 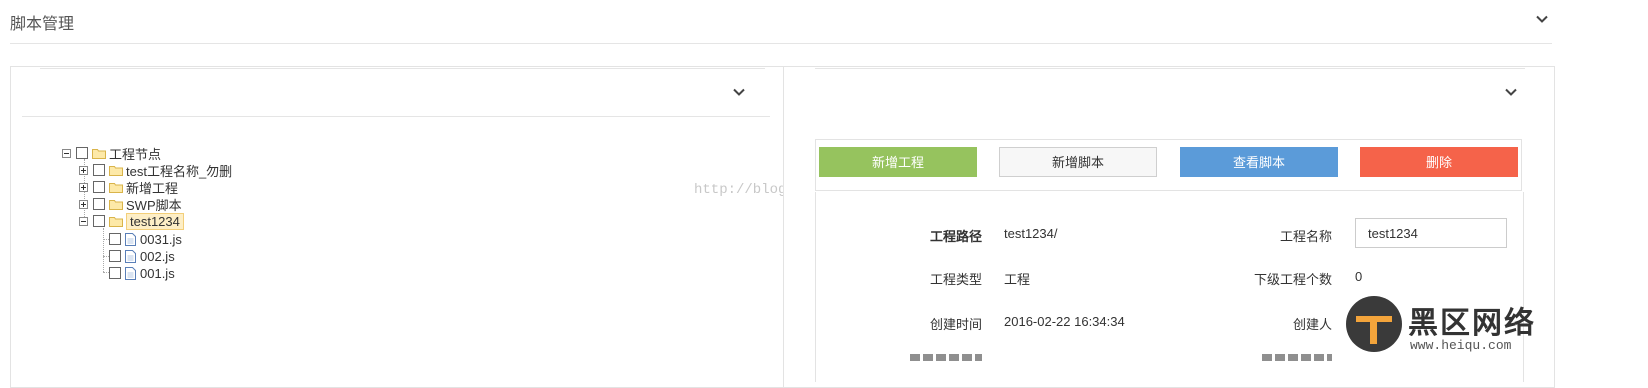 I want to click on tree-file: 001.js, so click(x=142, y=273).